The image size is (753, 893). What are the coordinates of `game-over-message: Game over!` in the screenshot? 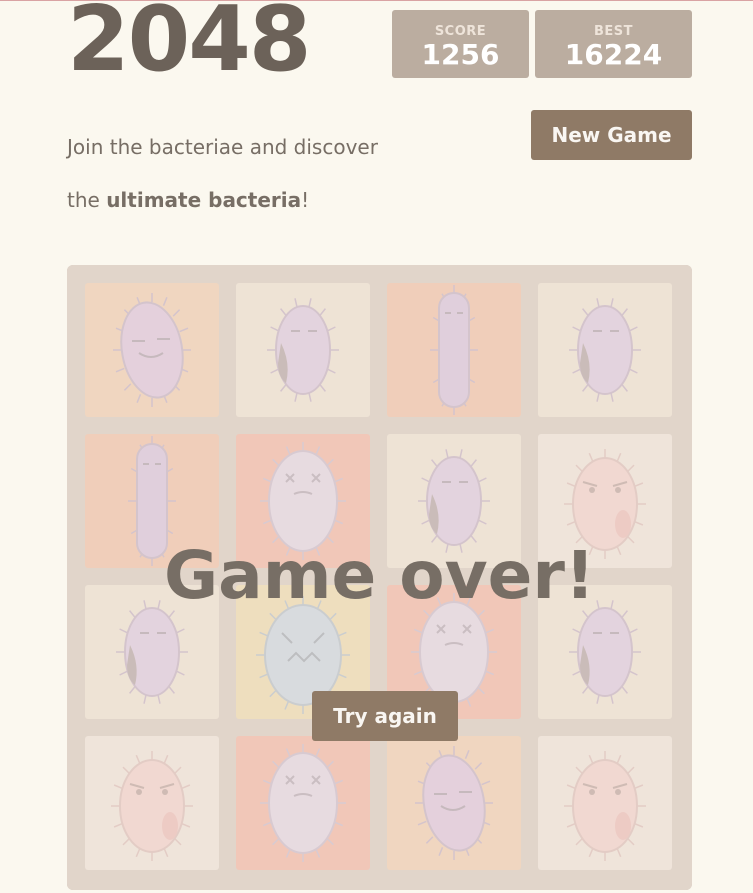 It's located at (379, 575).